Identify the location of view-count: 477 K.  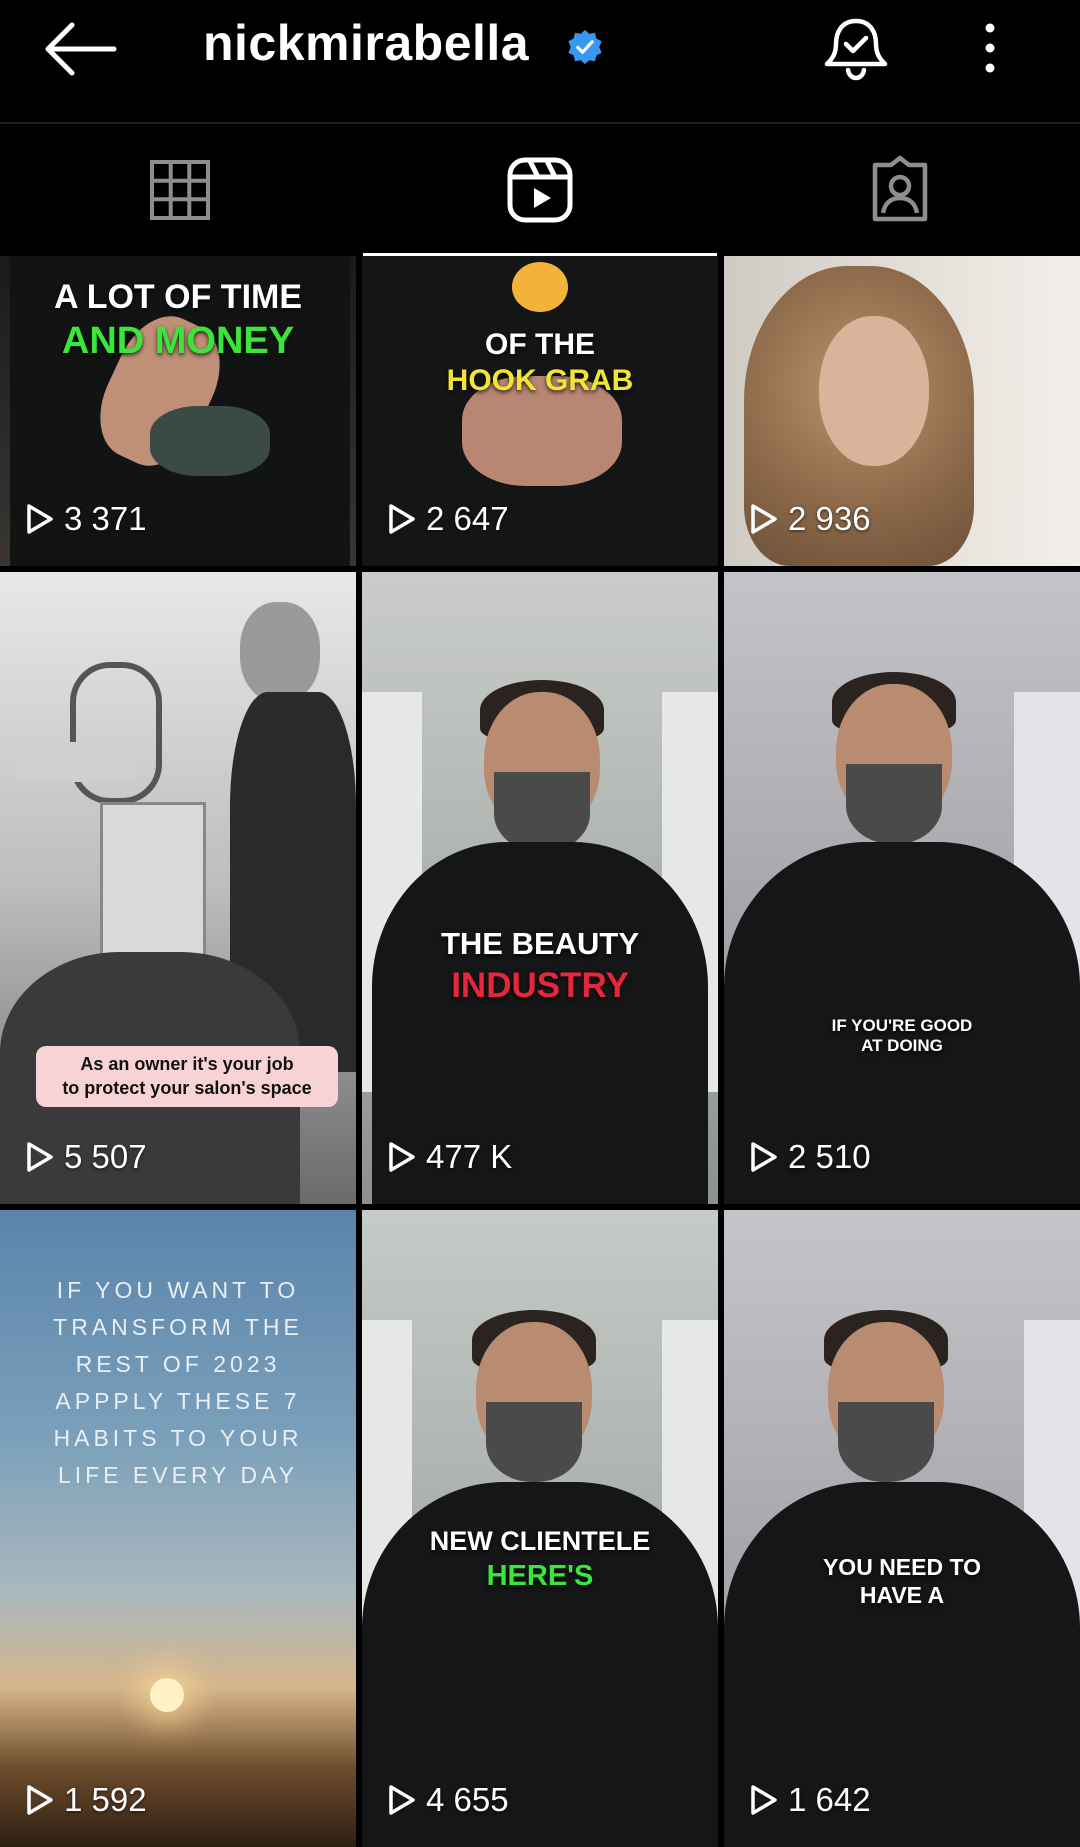
(449, 1157).